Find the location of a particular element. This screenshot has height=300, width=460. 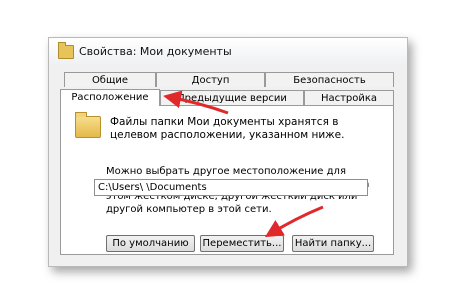

tab-previous-versions: Предыдущие версии is located at coordinates (232, 97).